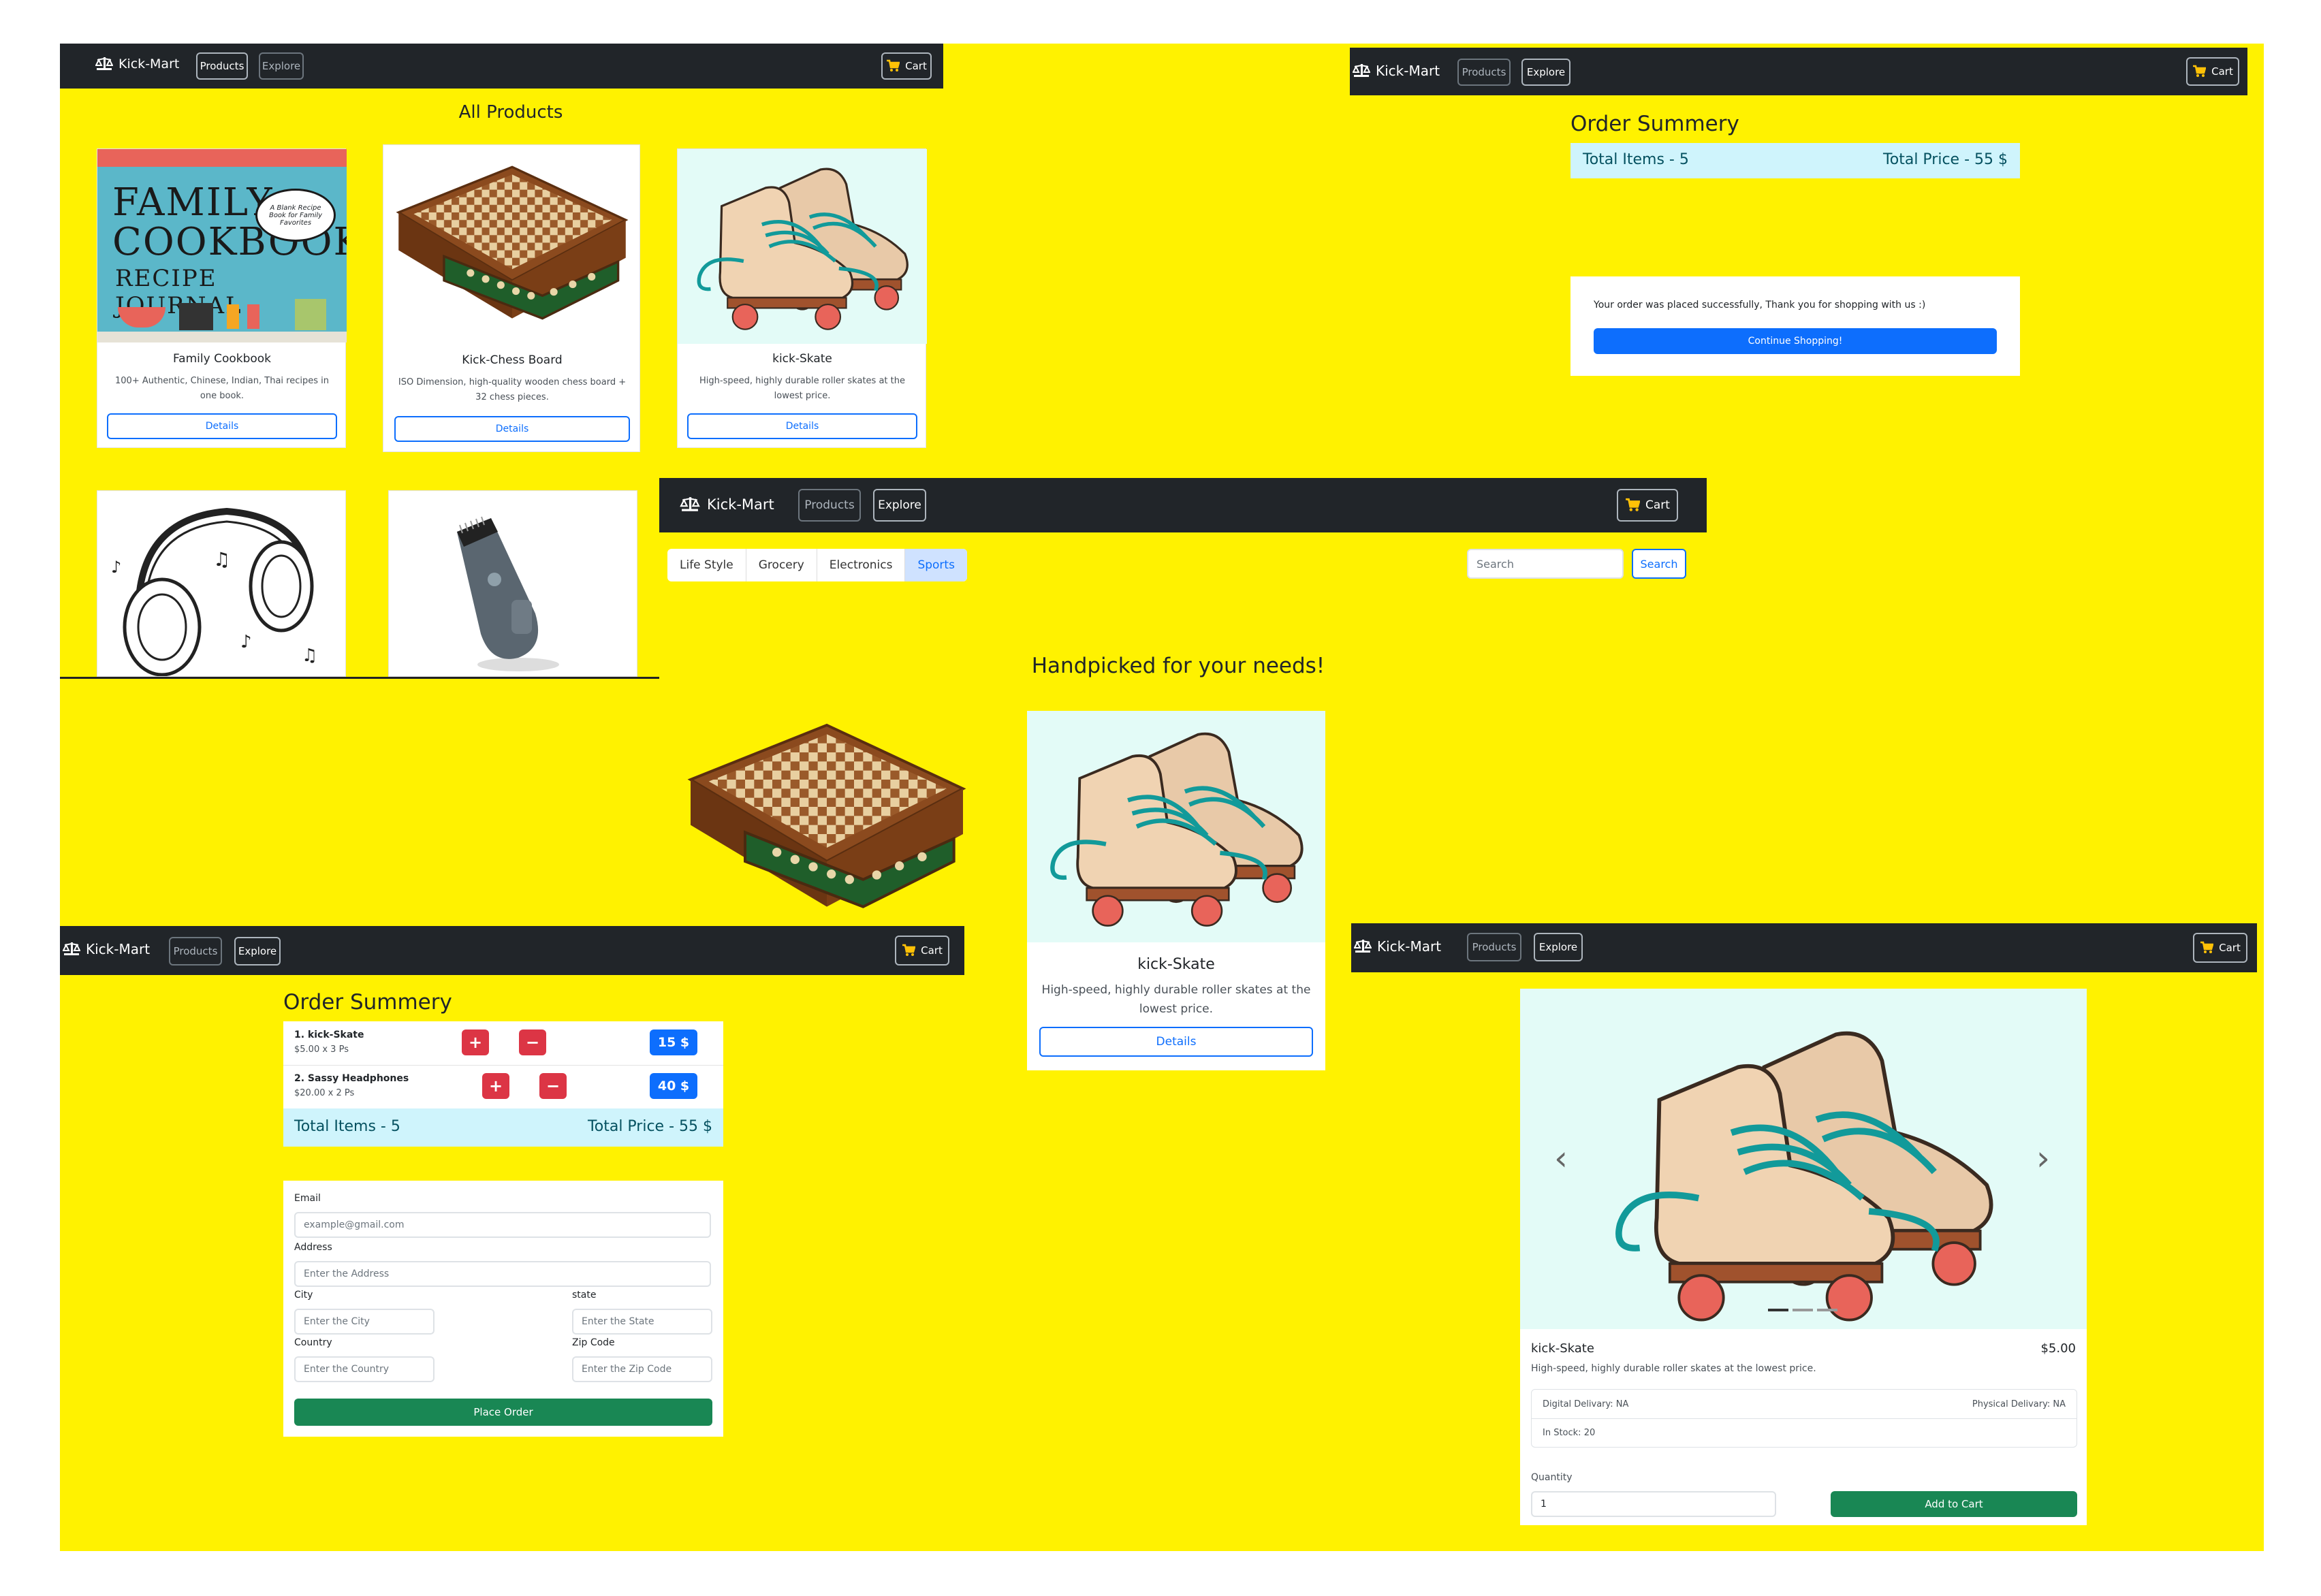  Describe the element at coordinates (1653, 1504) in the screenshot. I see `quantity-field: 1` at that location.